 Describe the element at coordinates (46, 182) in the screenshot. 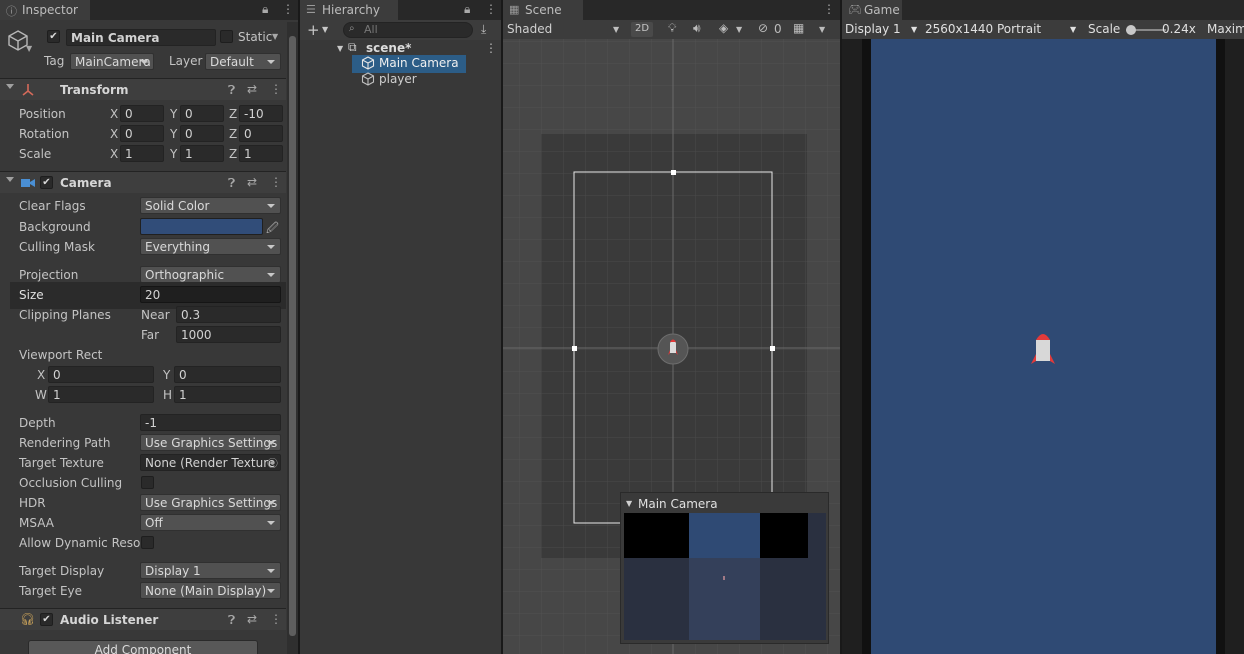

I see `camera-enabled-checkbox: ✔` at that location.